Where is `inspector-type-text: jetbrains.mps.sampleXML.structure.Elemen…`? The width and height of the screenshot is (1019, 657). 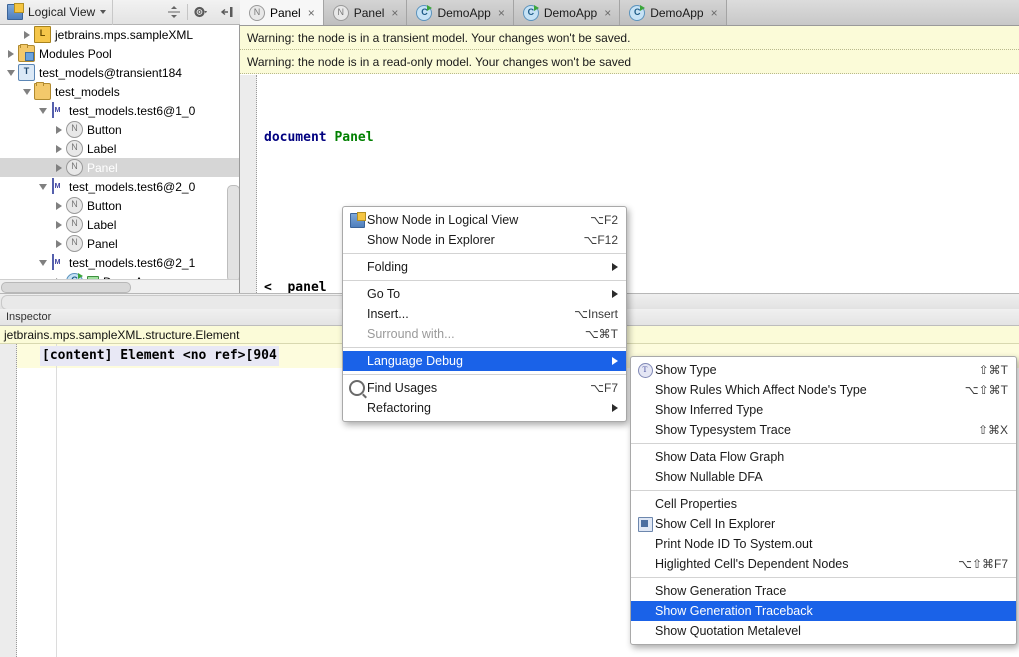
inspector-type-text: jetbrains.mps.sampleXML.structure.Elemen… is located at coordinates (122, 334).